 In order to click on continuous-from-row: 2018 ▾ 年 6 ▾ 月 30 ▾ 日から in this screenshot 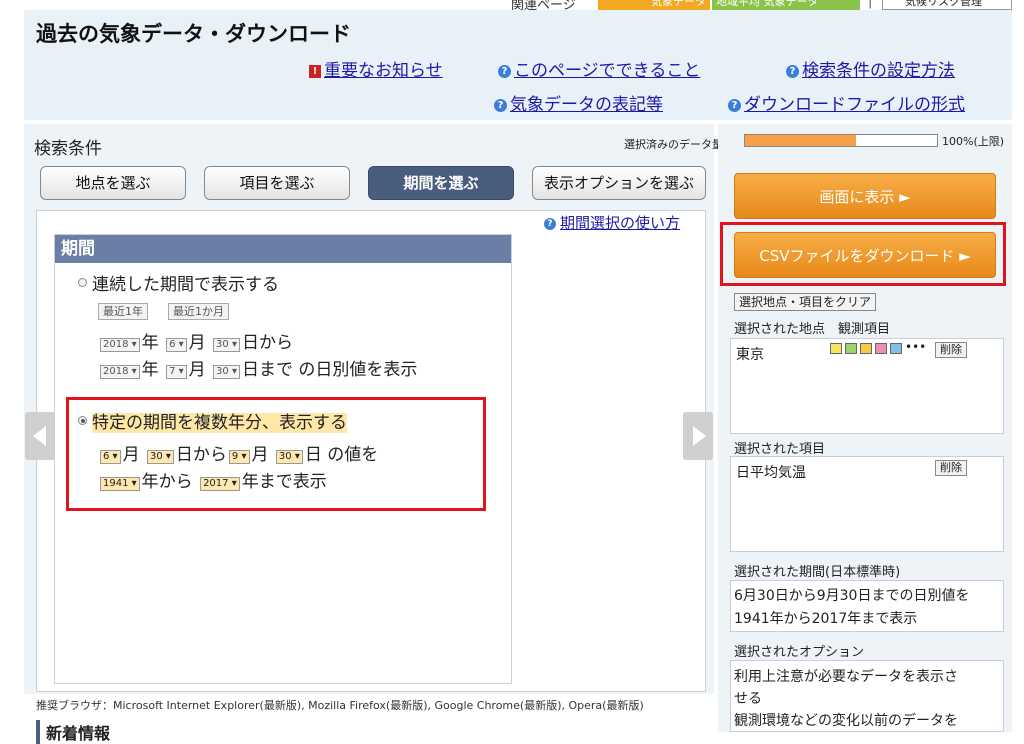, I will do `click(195, 340)`.